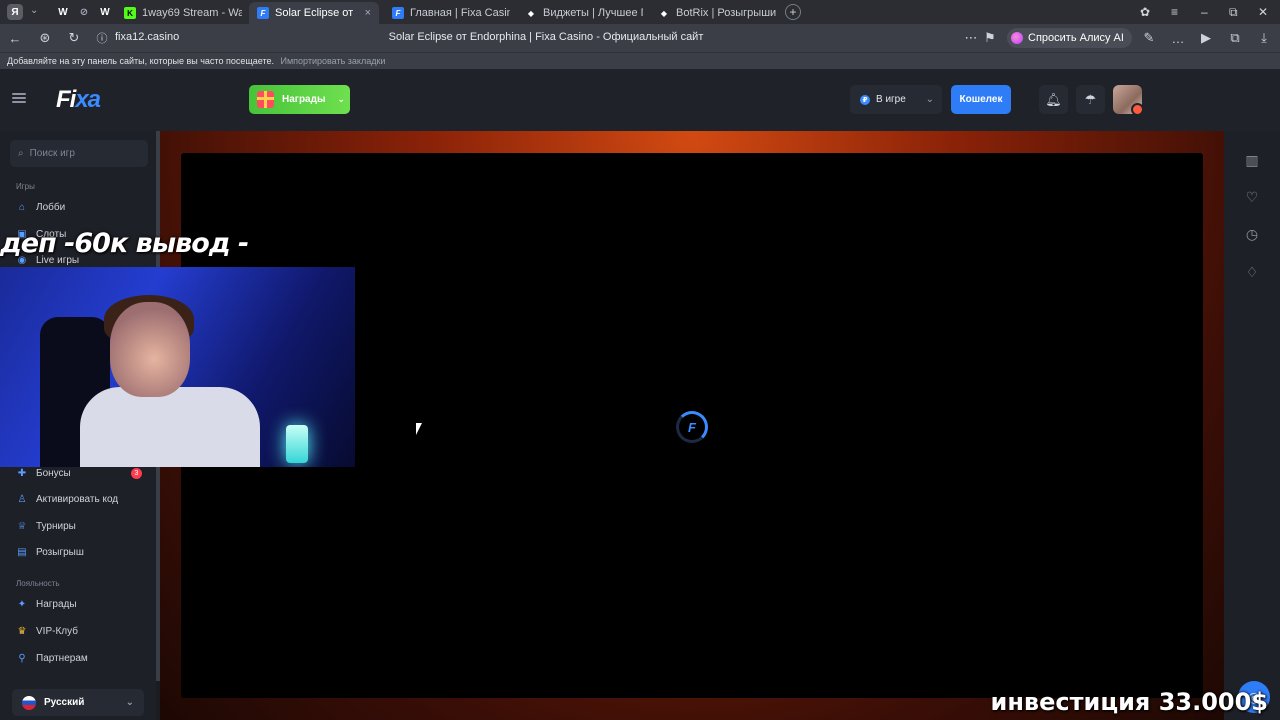 The height and width of the screenshot is (720, 1280). What do you see at coordinates (192, 13) in the screenshot?
I see `tab-label: 1way69 Stream - Watch L` at bounding box center [192, 13].